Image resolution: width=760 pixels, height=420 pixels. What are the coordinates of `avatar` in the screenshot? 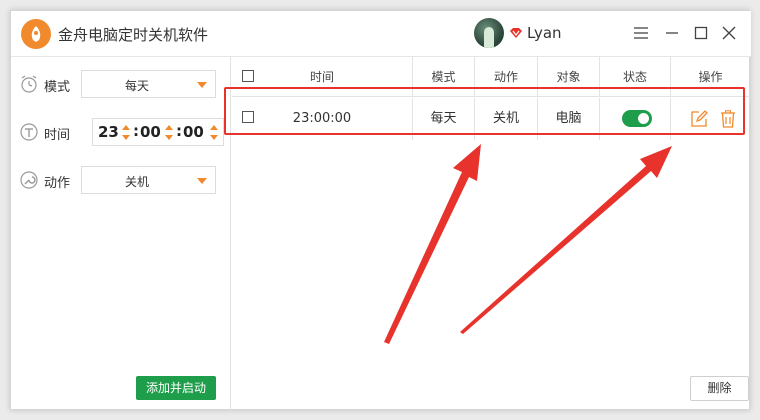 It's located at (489, 33).